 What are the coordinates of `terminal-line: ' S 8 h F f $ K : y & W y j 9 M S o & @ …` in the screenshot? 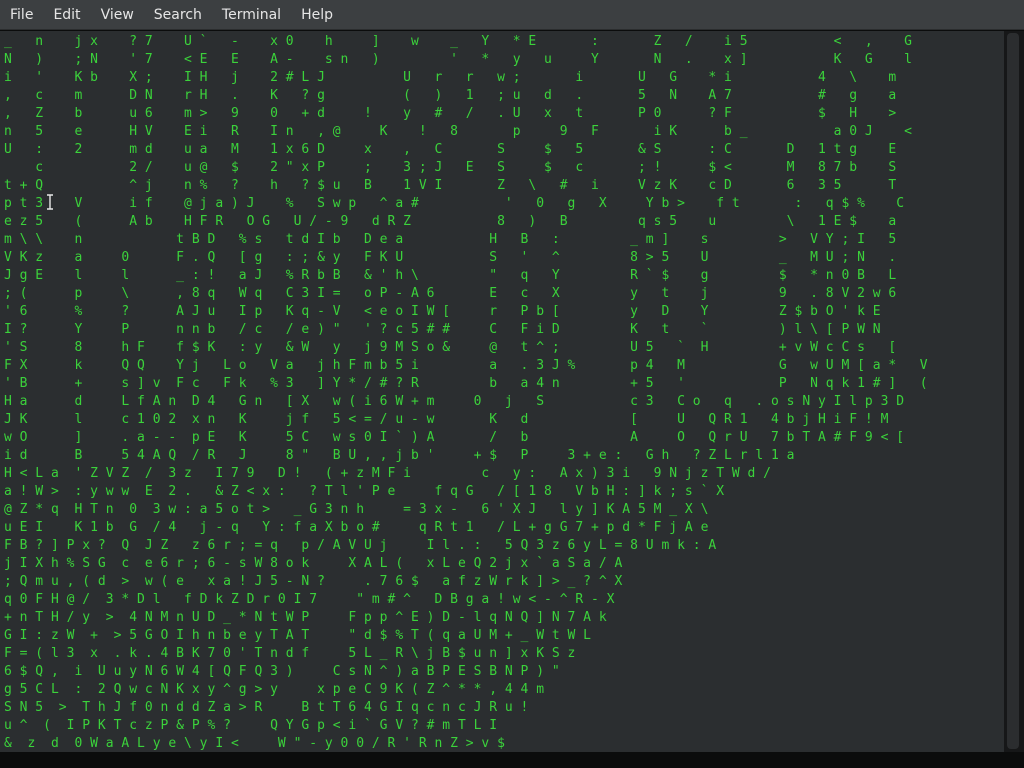 It's located at (450, 347).